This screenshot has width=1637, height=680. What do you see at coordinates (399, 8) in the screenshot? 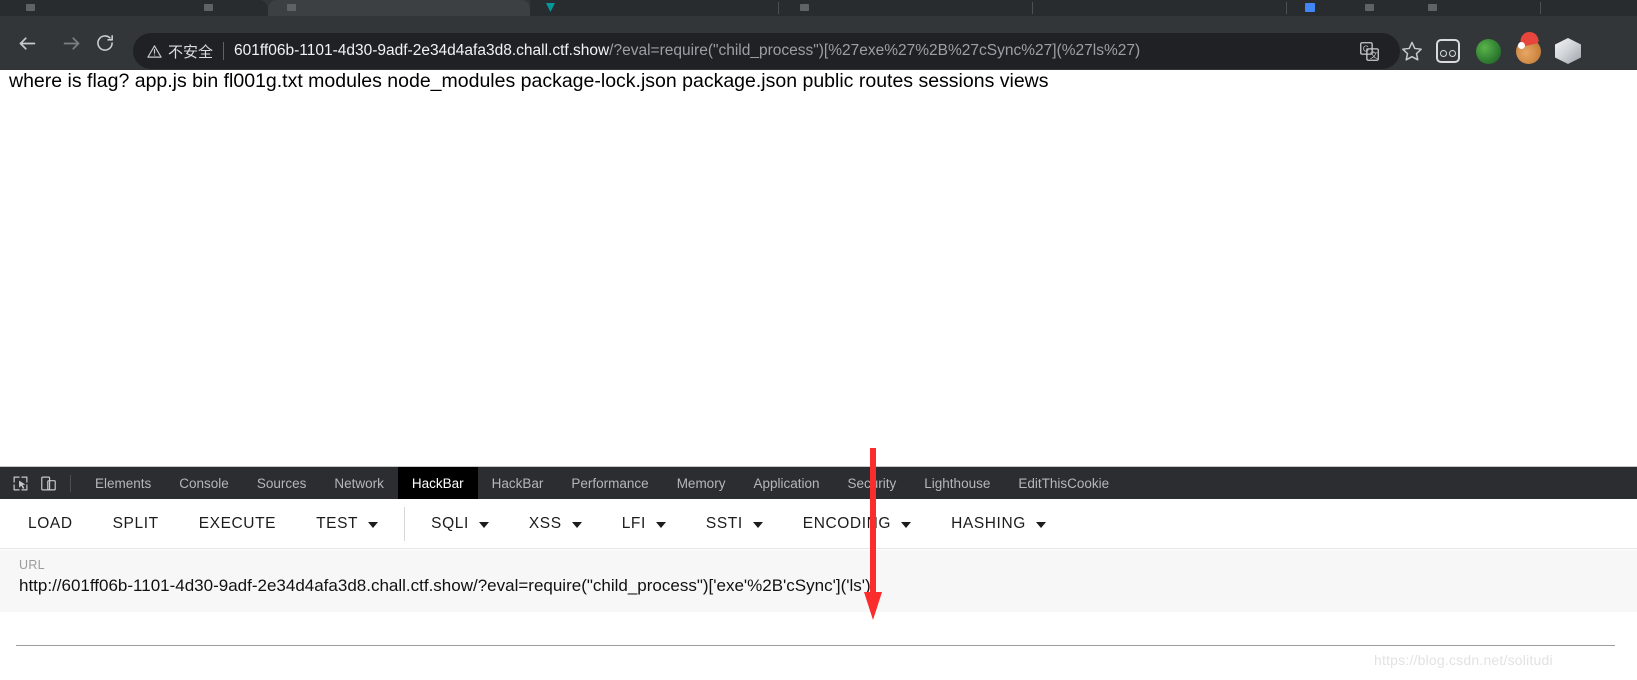
I see `browser-tab-active` at bounding box center [399, 8].